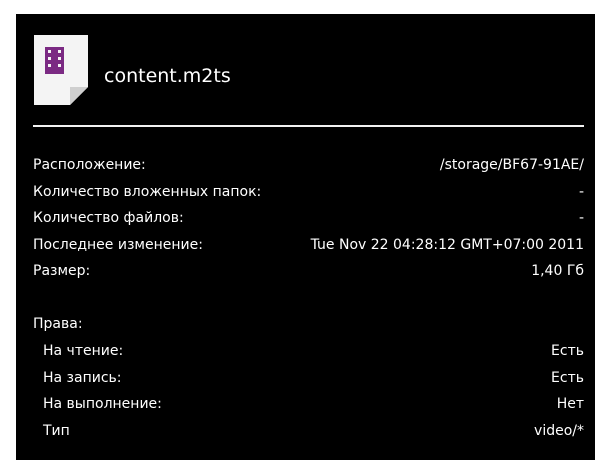  Describe the element at coordinates (447, 245) in the screenshot. I see `detail-value: Tue Nov 22 04:28:12 GMT+07:00 2011` at that location.